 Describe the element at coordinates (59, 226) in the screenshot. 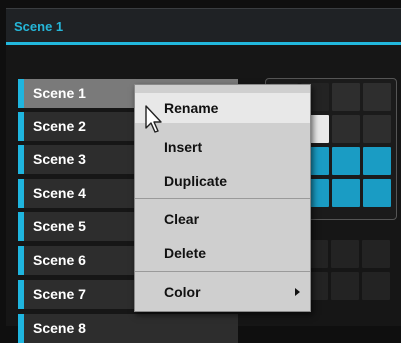

I see `scene-label: Scene 5` at that location.